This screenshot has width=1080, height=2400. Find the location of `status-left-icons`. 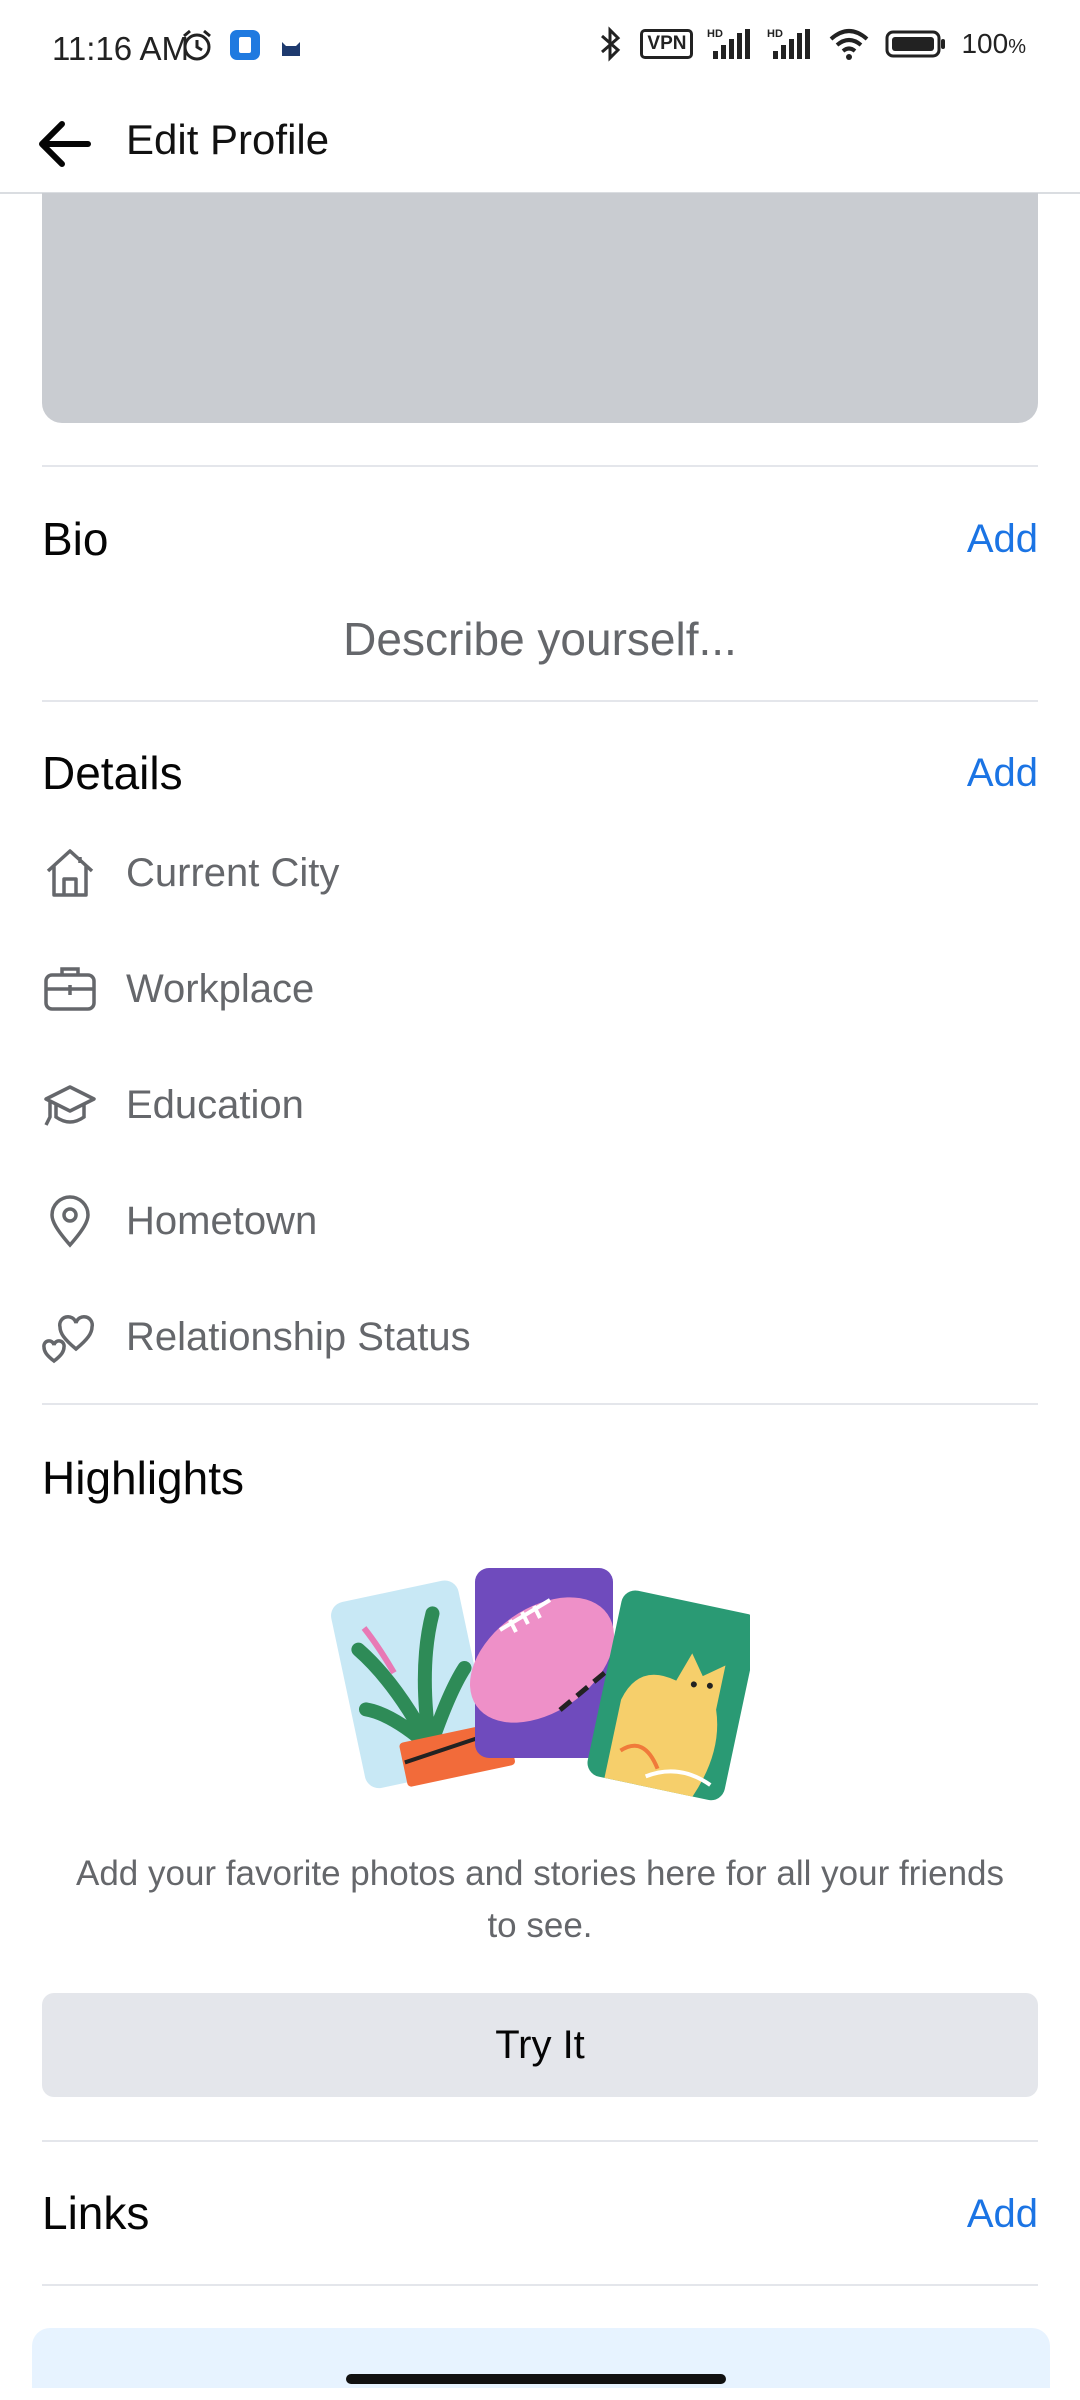

status-left-icons is located at coordinates (243, 45).